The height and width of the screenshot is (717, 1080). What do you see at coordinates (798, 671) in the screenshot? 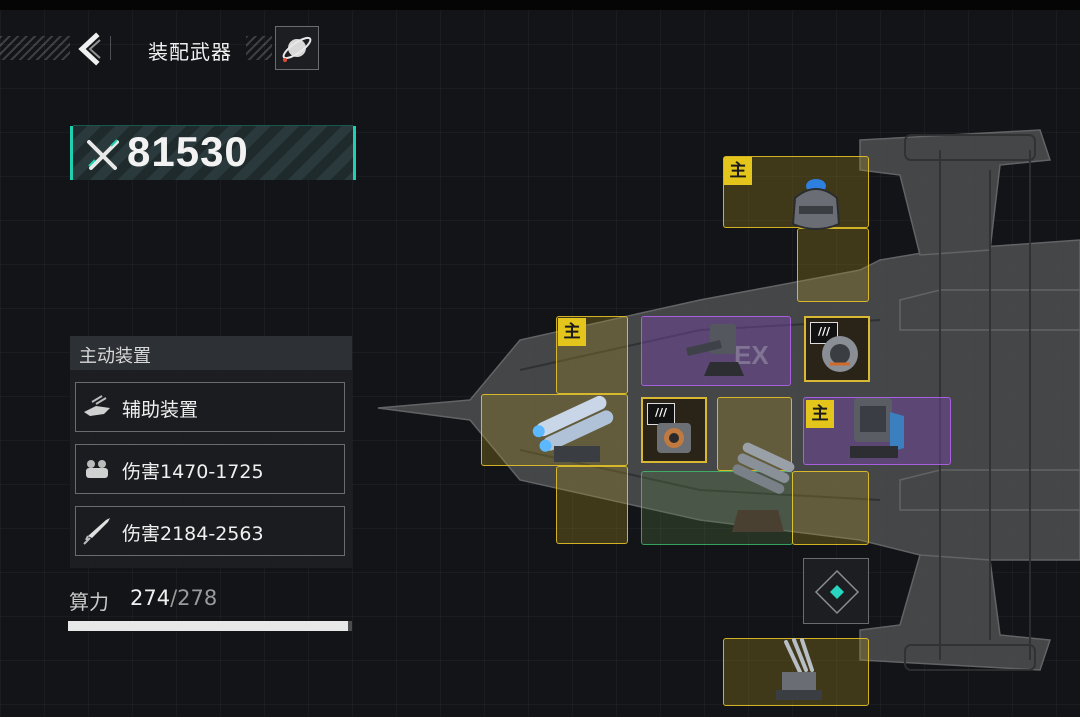
I see `aa-gun-icon` at bounding box center [798, 671].